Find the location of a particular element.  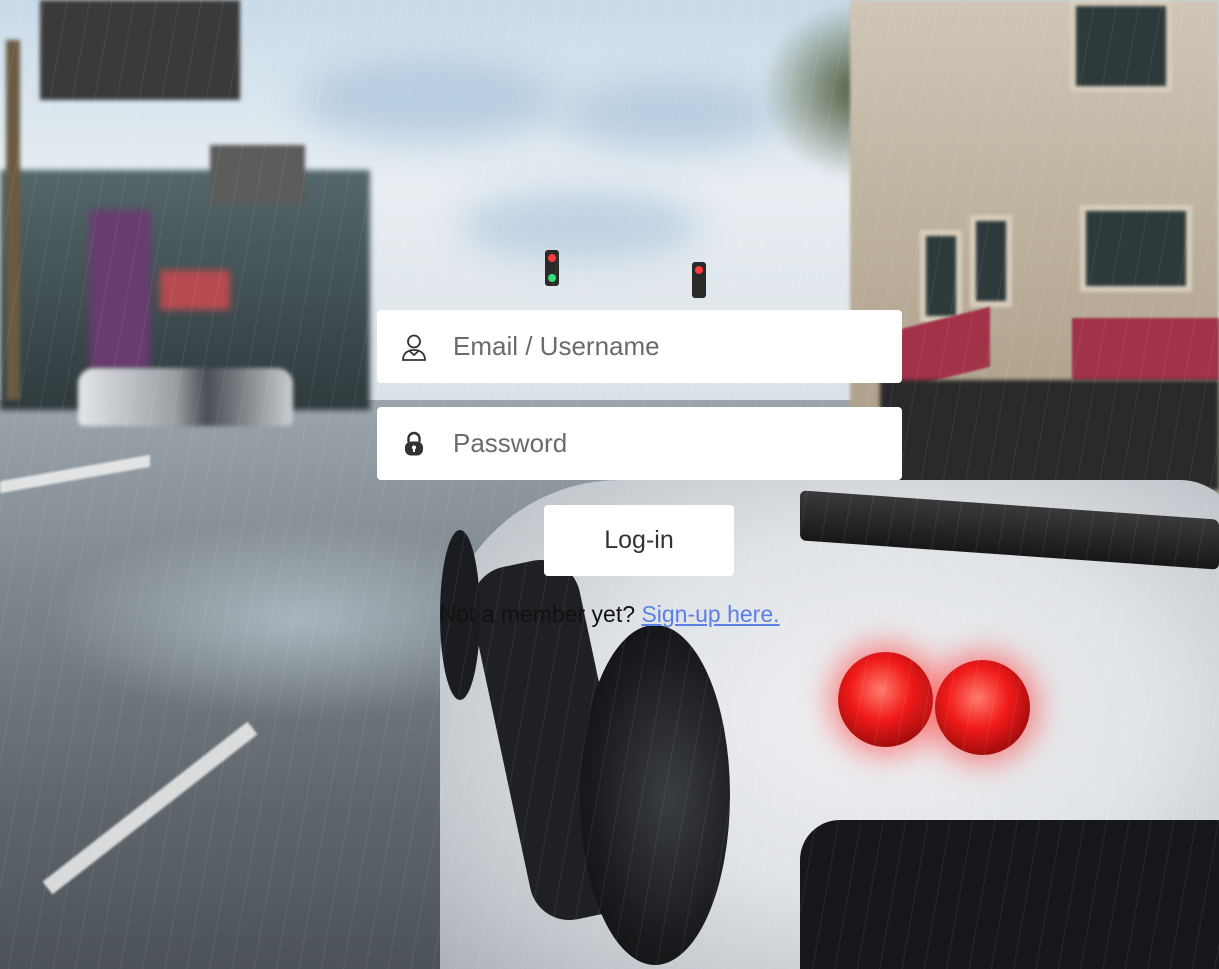

lock-icon is located at coordinates (414, 444).